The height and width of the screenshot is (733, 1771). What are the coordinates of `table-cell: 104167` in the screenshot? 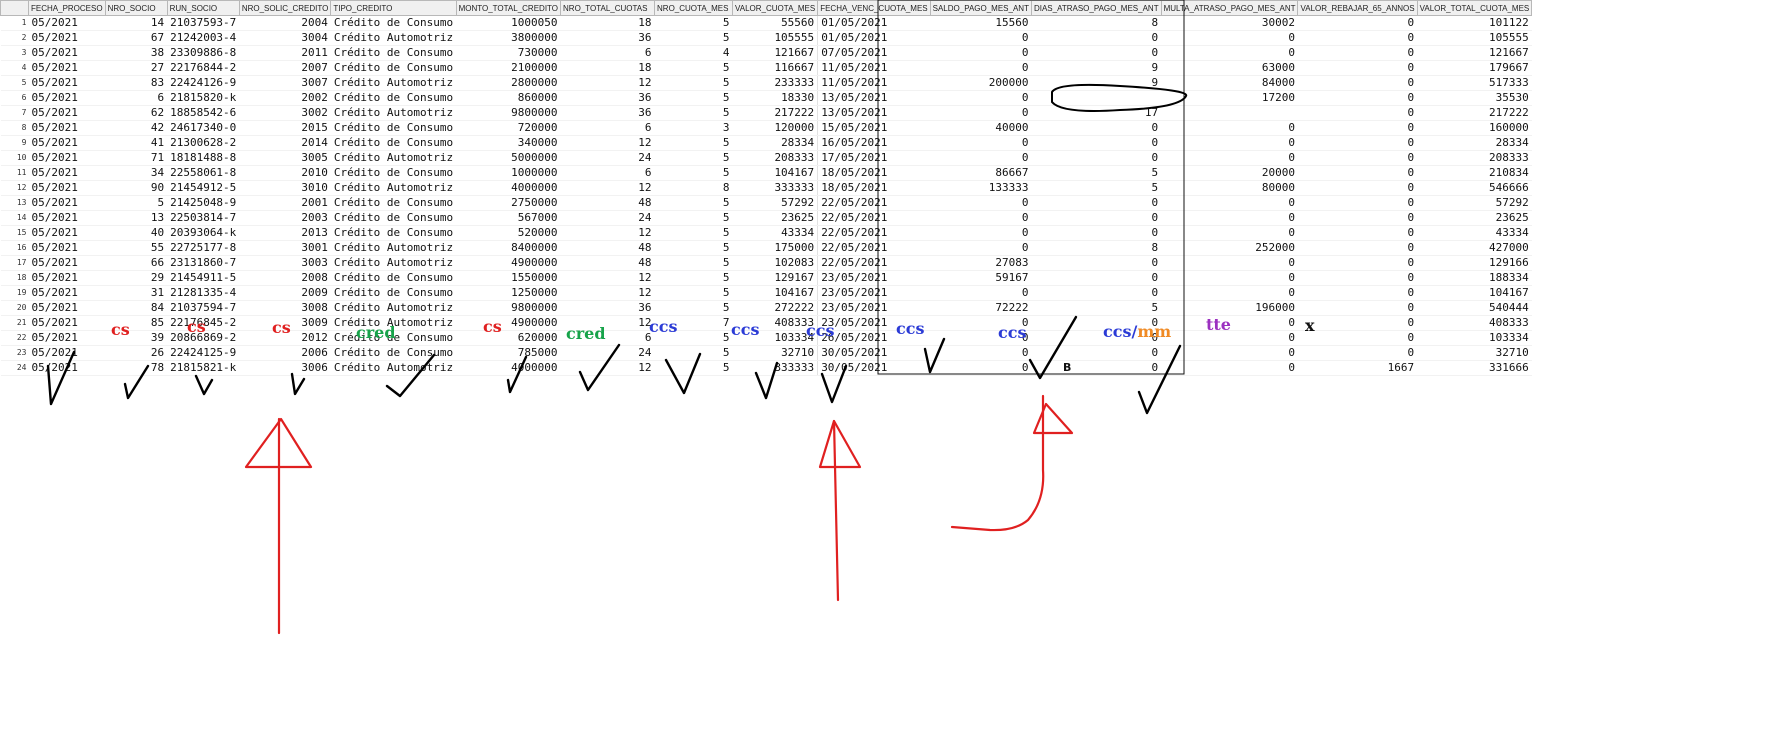 It's located at (1474, 293).